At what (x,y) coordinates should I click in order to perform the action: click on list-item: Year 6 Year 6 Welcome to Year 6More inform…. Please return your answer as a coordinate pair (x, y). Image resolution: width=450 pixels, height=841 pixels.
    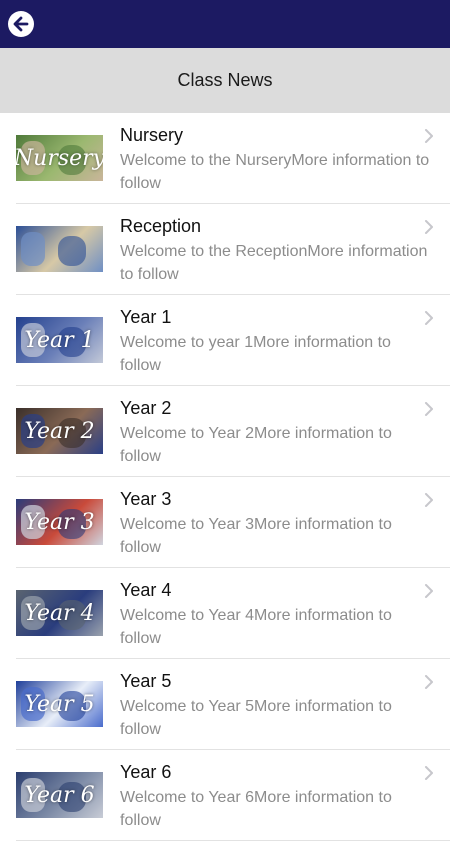
    Looking at the image, I should click on (225, 795).